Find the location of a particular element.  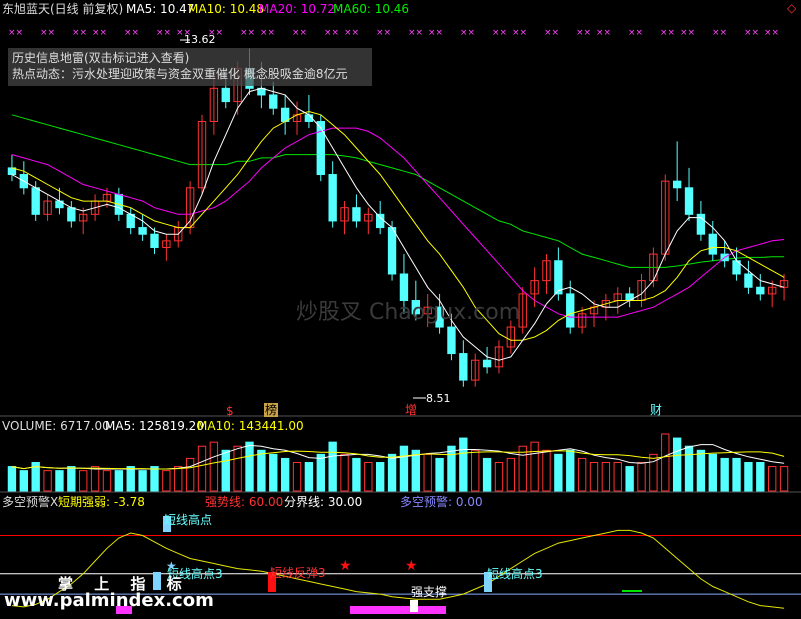

marker-zeng: 增 is located at coordinates (411, 410).